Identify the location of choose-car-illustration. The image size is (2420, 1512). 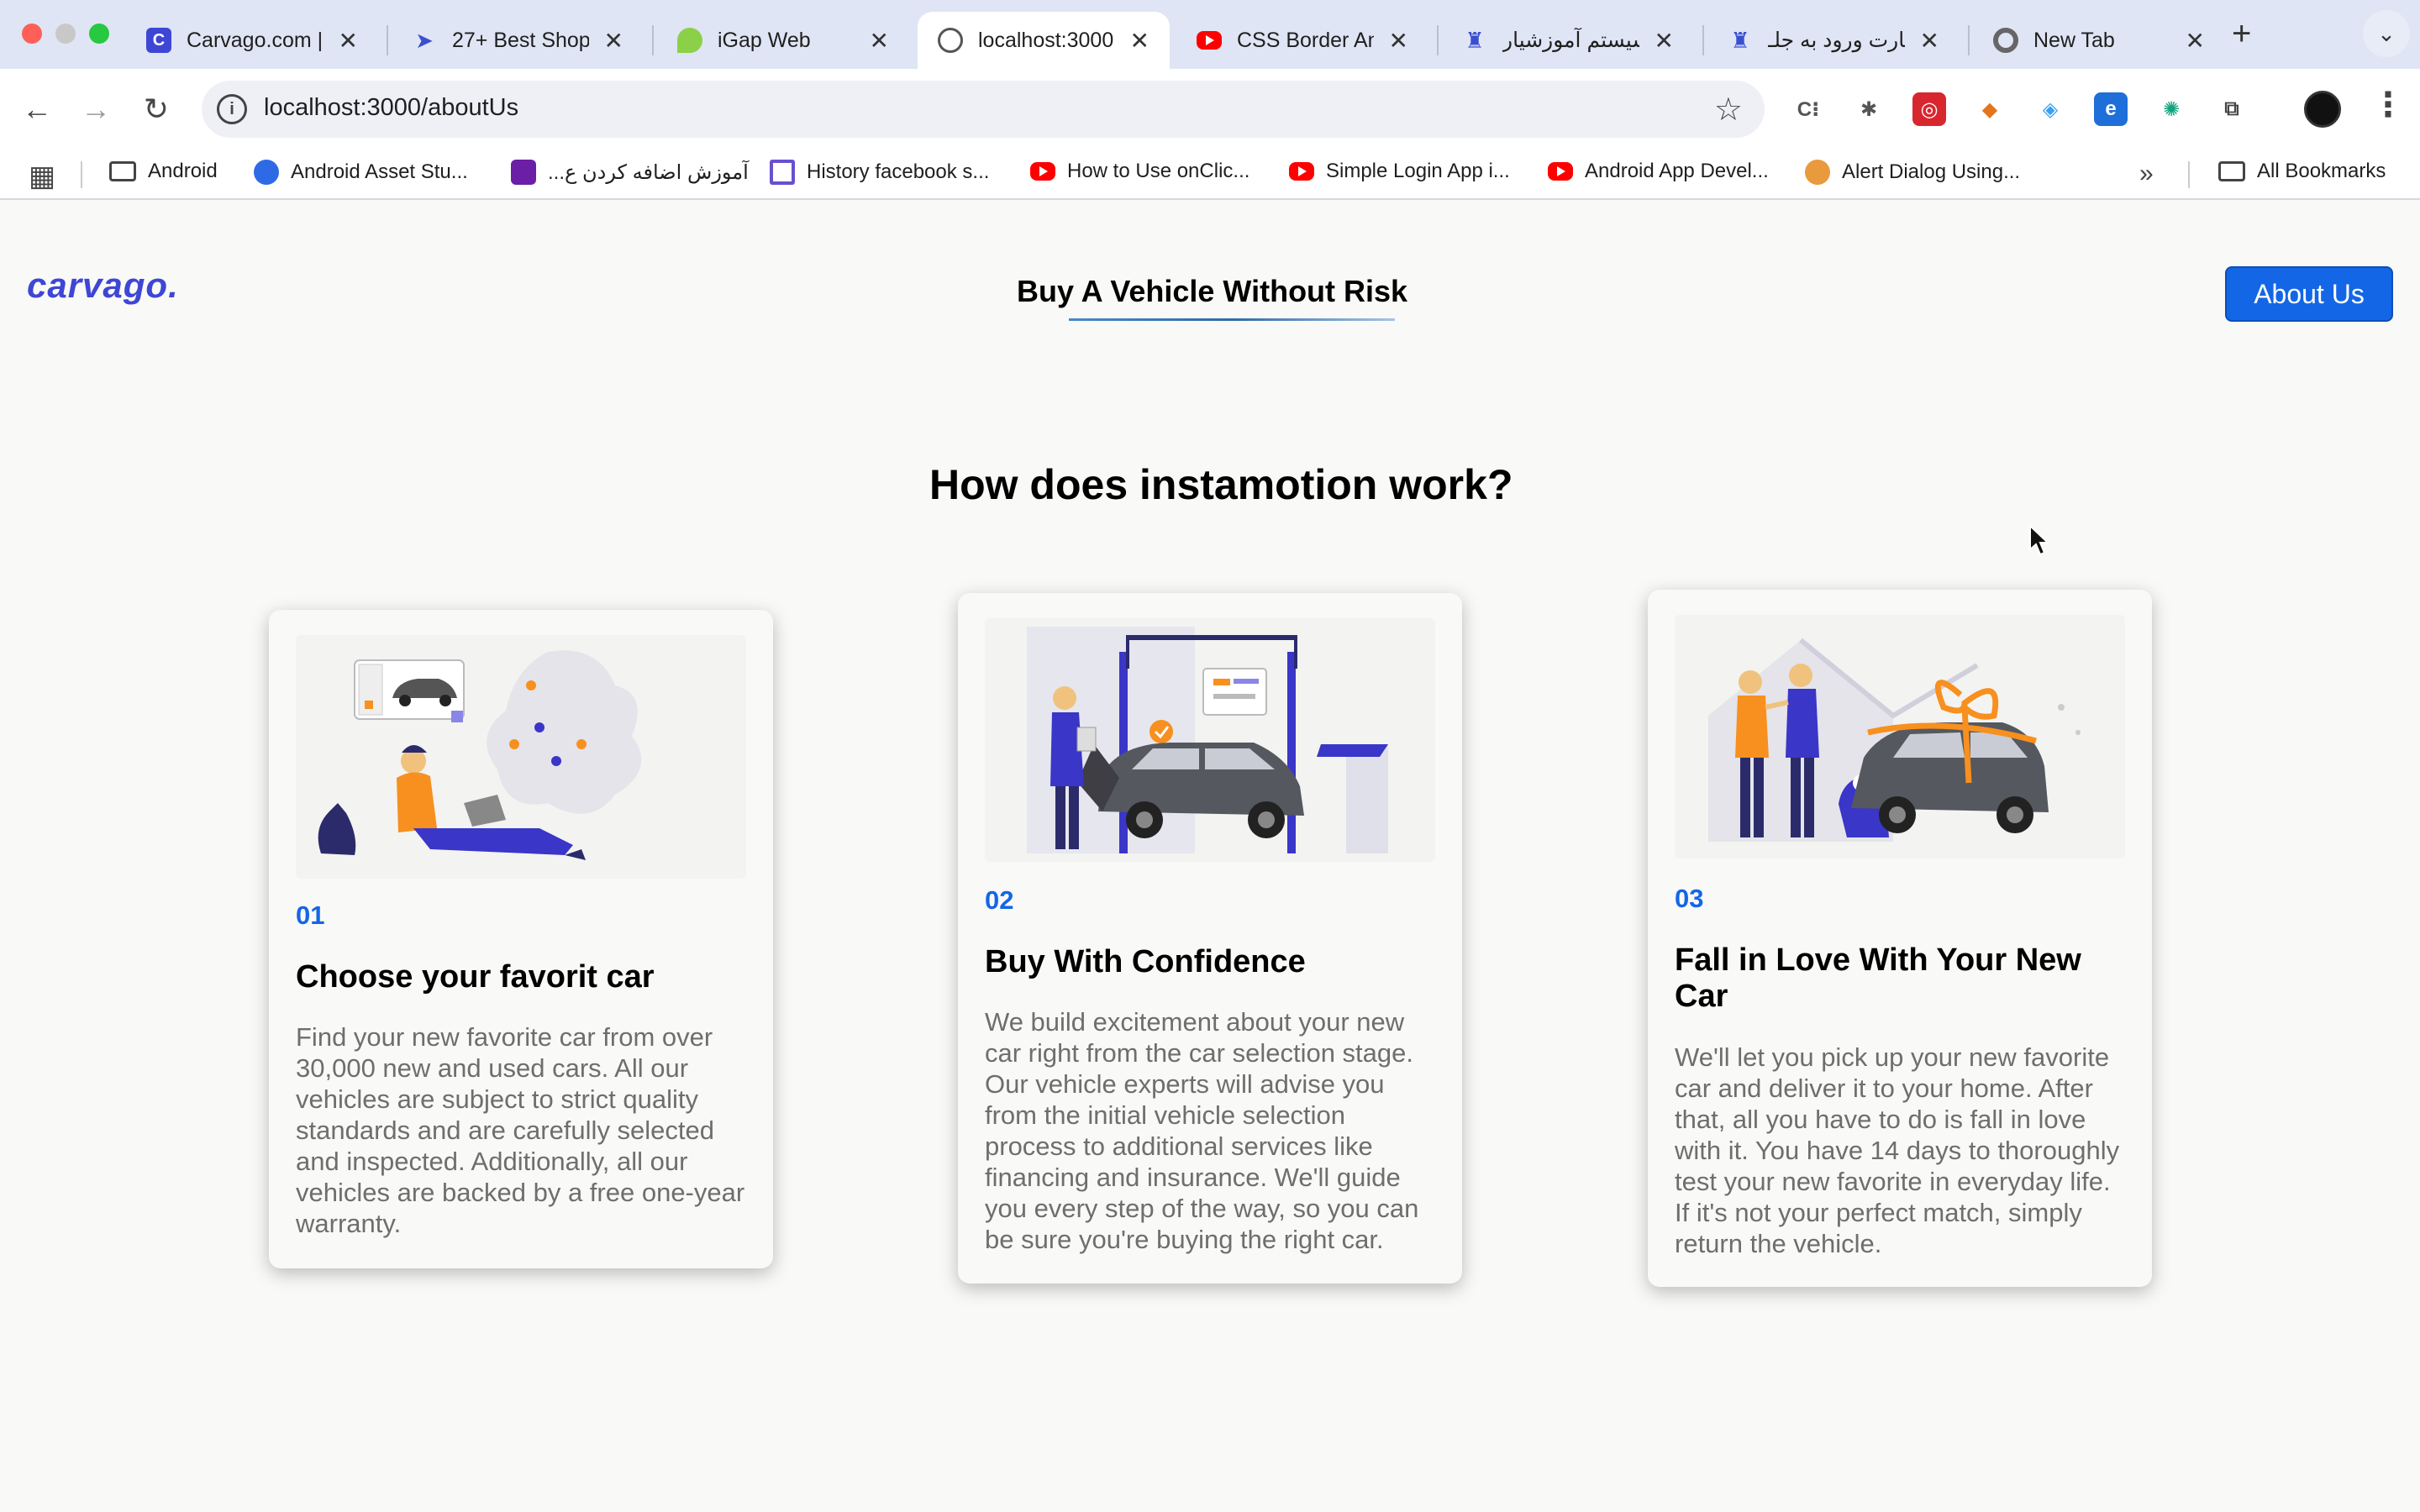
(521, 757).